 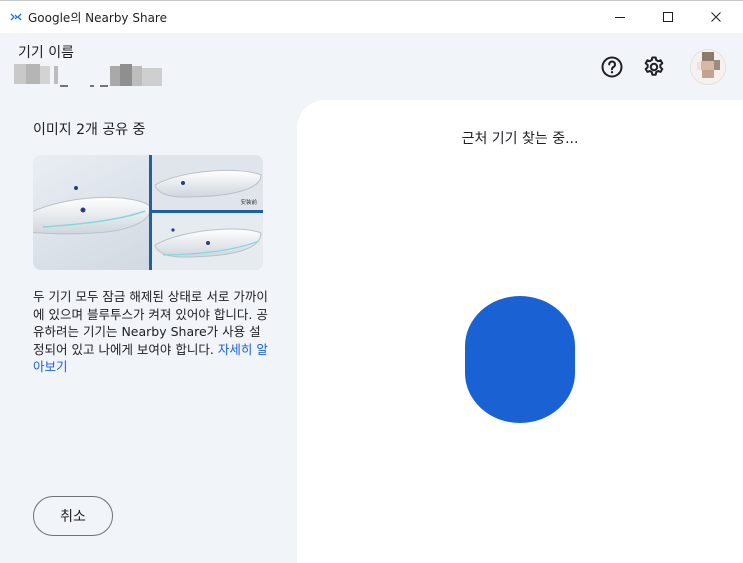 I want to click on sharing-status-title: 이미지 2개 공유 중, so click(x=89, y=130).